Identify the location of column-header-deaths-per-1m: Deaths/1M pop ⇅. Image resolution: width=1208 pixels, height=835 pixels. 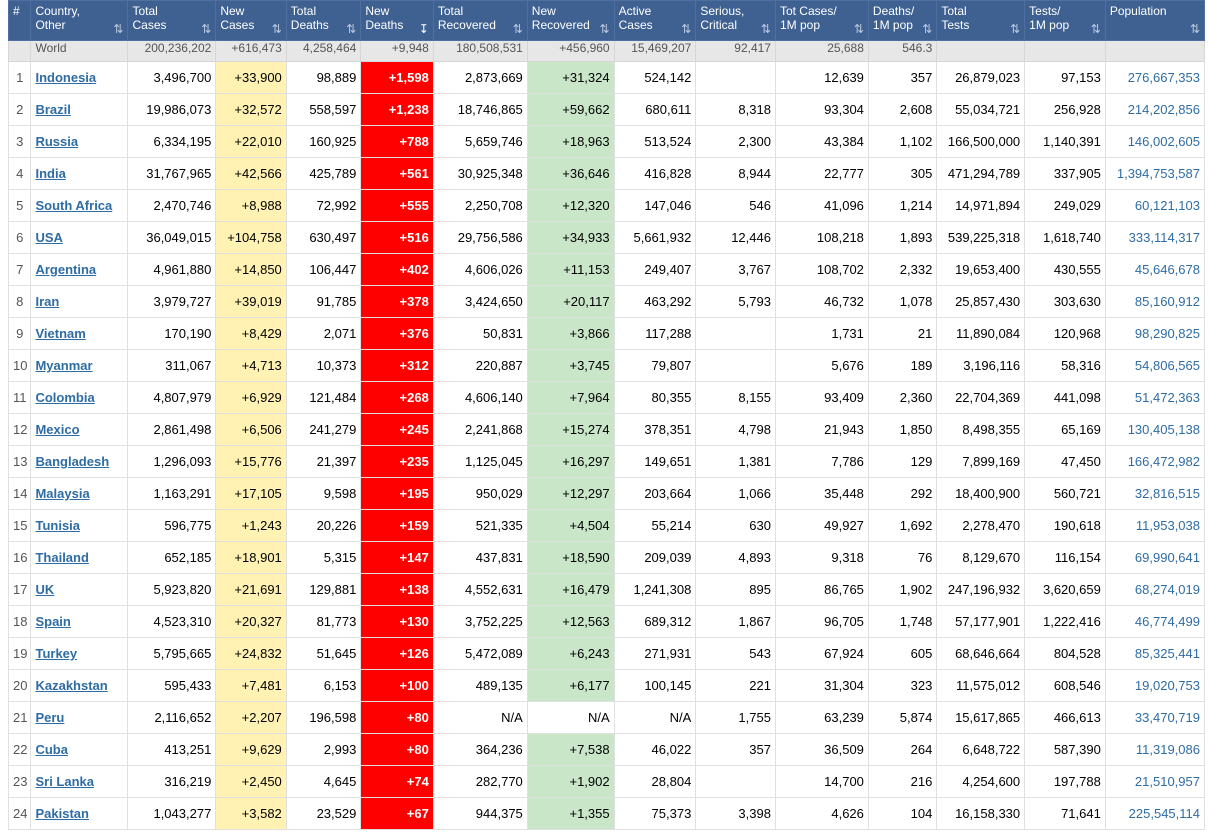
(902, 20).